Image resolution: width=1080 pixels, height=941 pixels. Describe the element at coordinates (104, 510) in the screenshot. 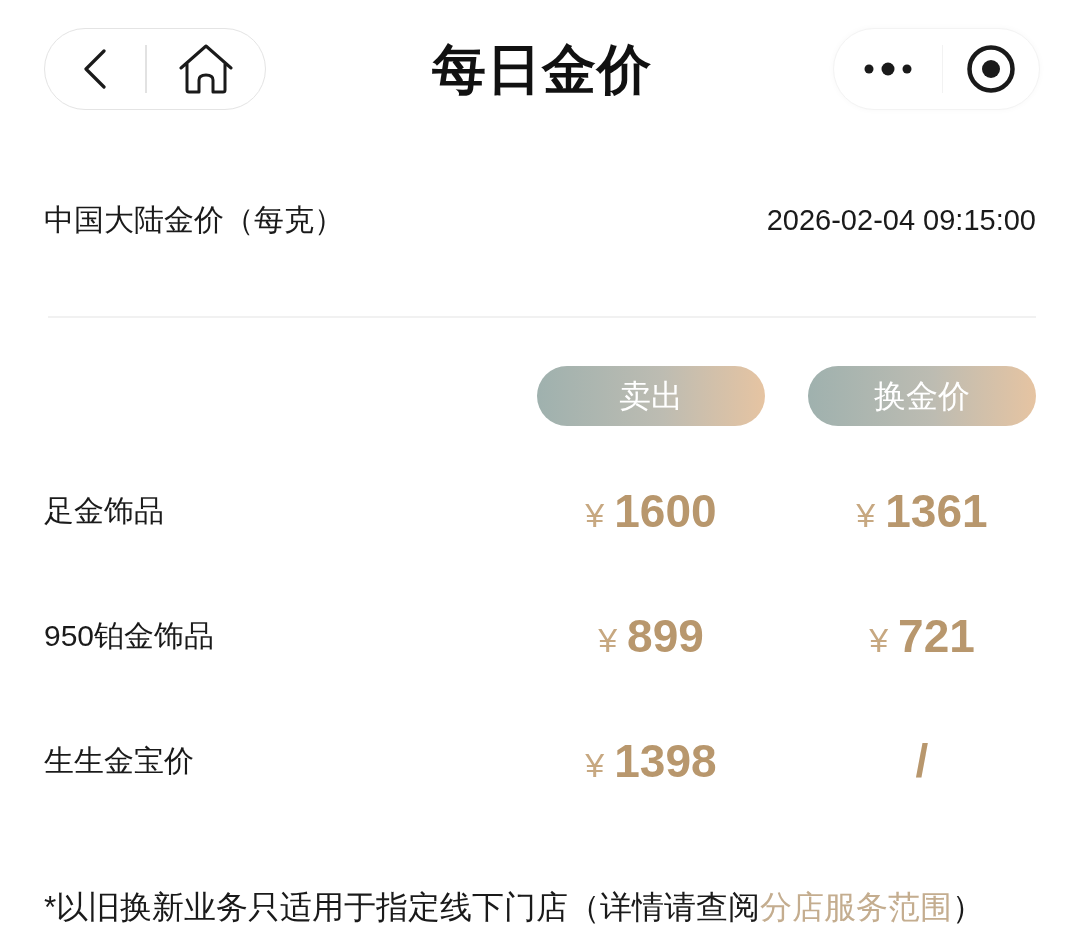

I see `product-name: 足金饰品` at that location.